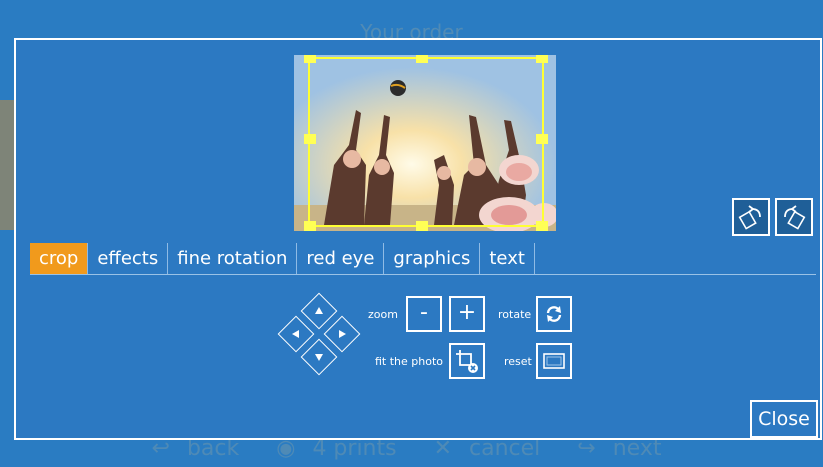  Describe the element at coordinates (542, 139) in the screenshot. I see `crop-handle-right` at that location.